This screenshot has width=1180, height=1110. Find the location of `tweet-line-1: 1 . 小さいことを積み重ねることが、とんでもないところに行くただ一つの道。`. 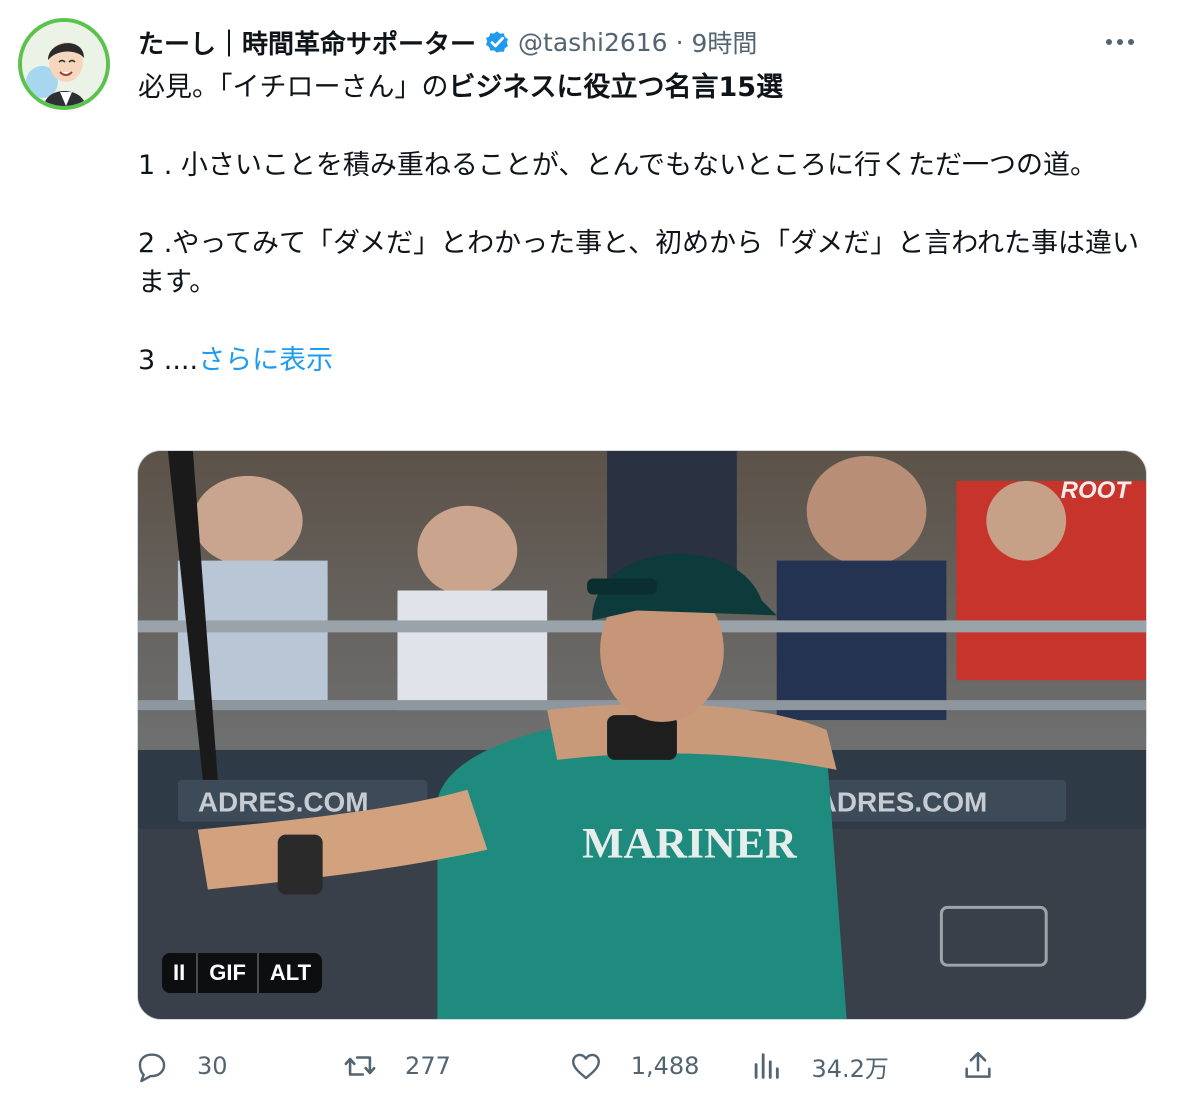

tweet-line-1: 1 . 小さいことを積み重ねることが、とんでもないところに行くただ一つの道。 is located at coordinates (618, 165).